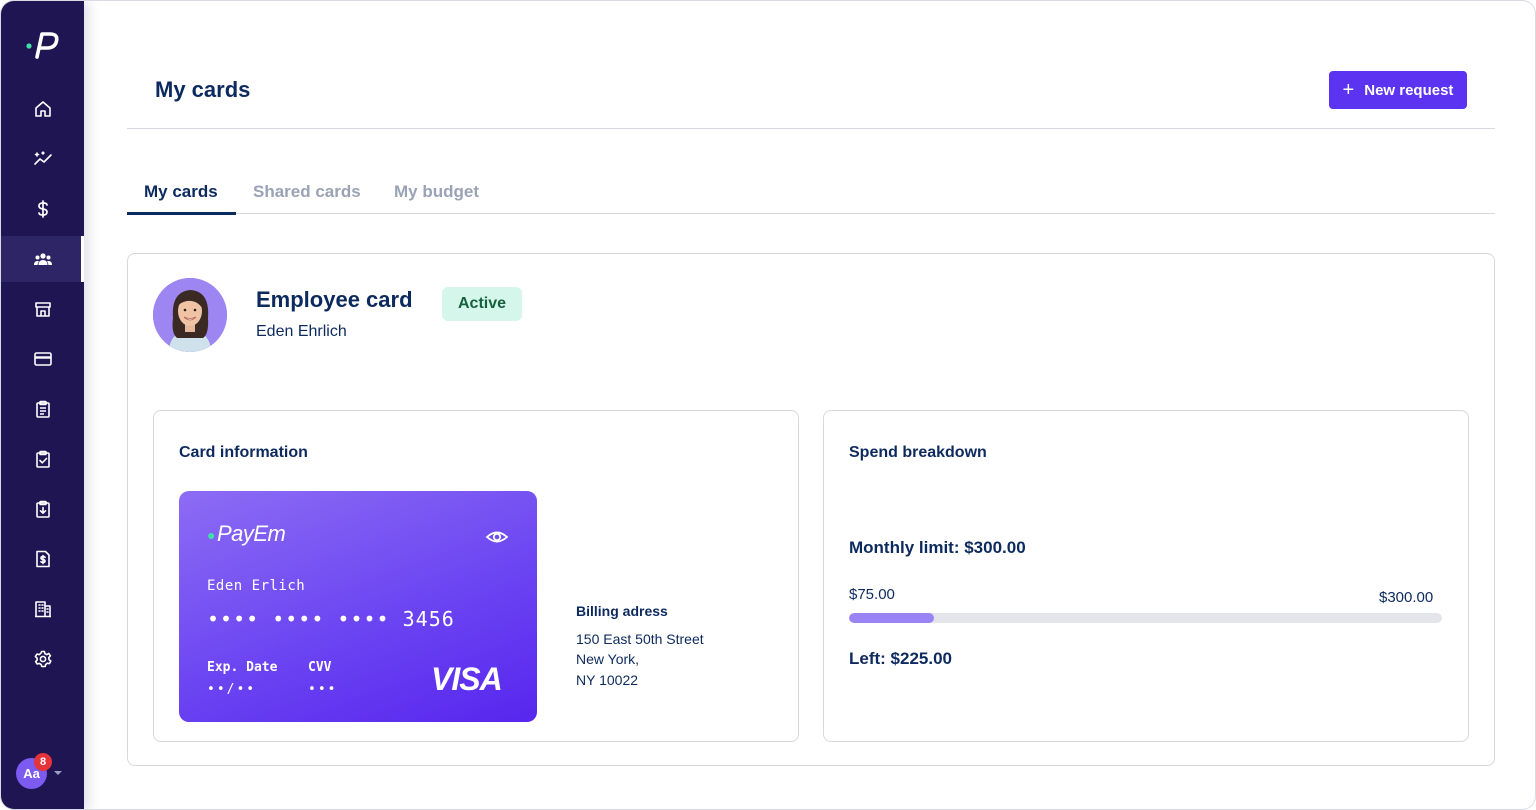 The image size is (1536, 810). I want to click on sidebar-item-vendors, so click(42, 309).